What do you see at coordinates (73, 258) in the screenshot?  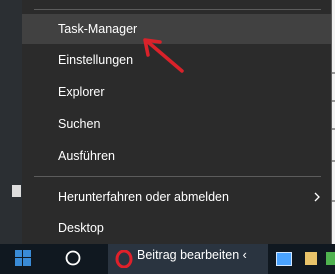 I see `search-circle-icon` at bounding box center [73, 258].